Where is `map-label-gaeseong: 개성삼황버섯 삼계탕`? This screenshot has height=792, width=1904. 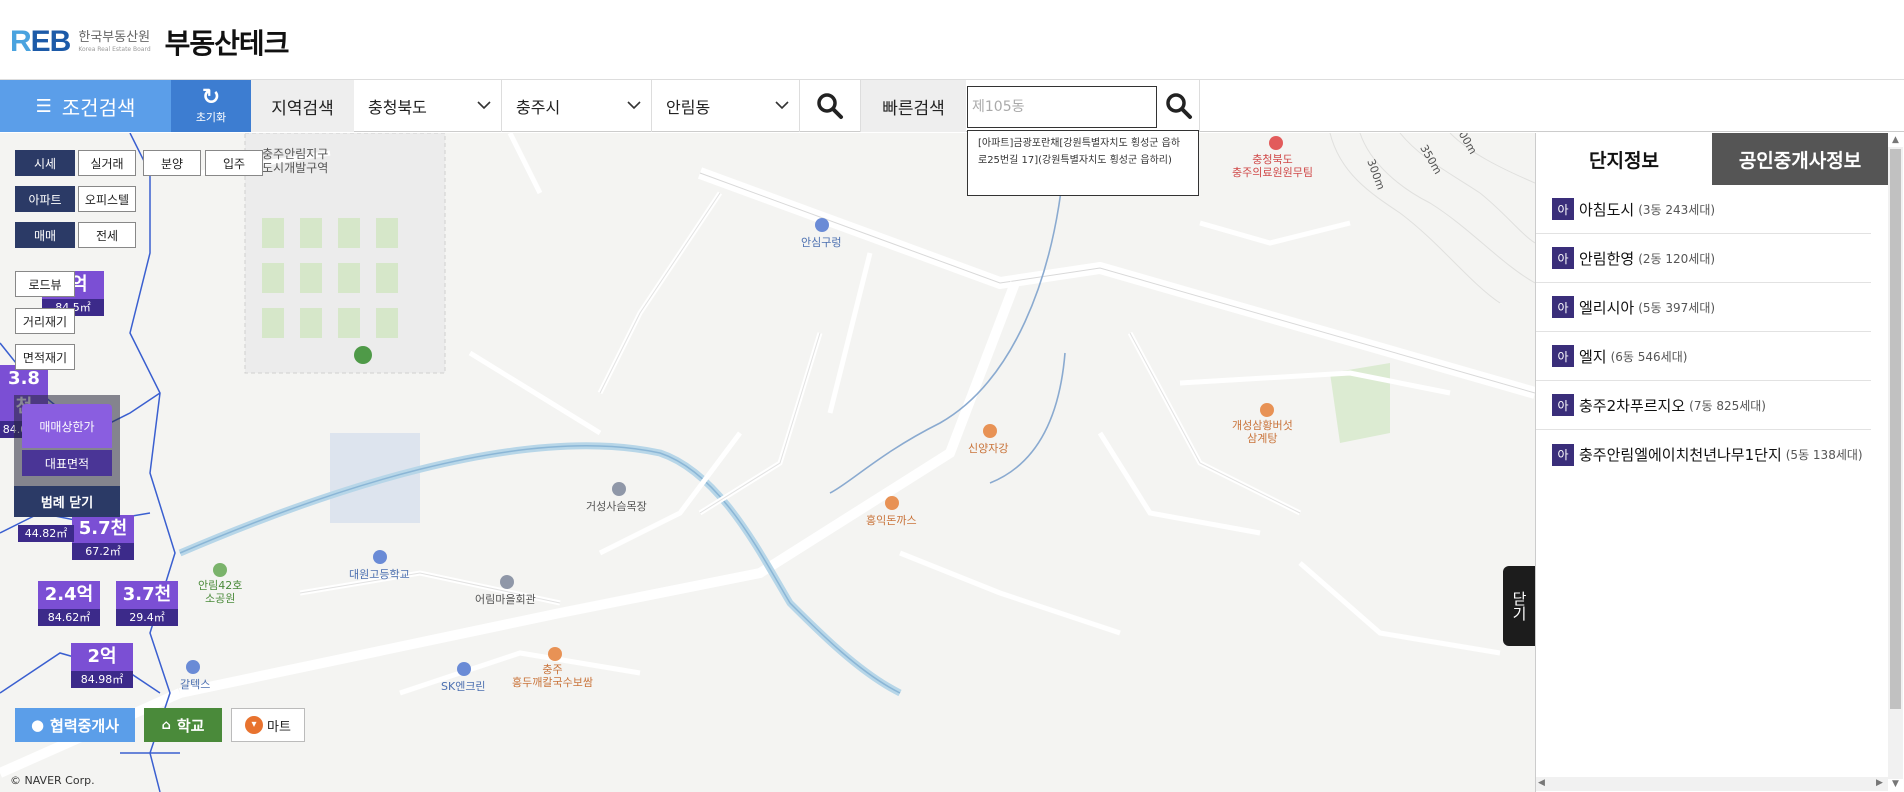
map-label-gaeseong: 개성삼황버섯 삼계탕 is located at coordinates (1262, 432).